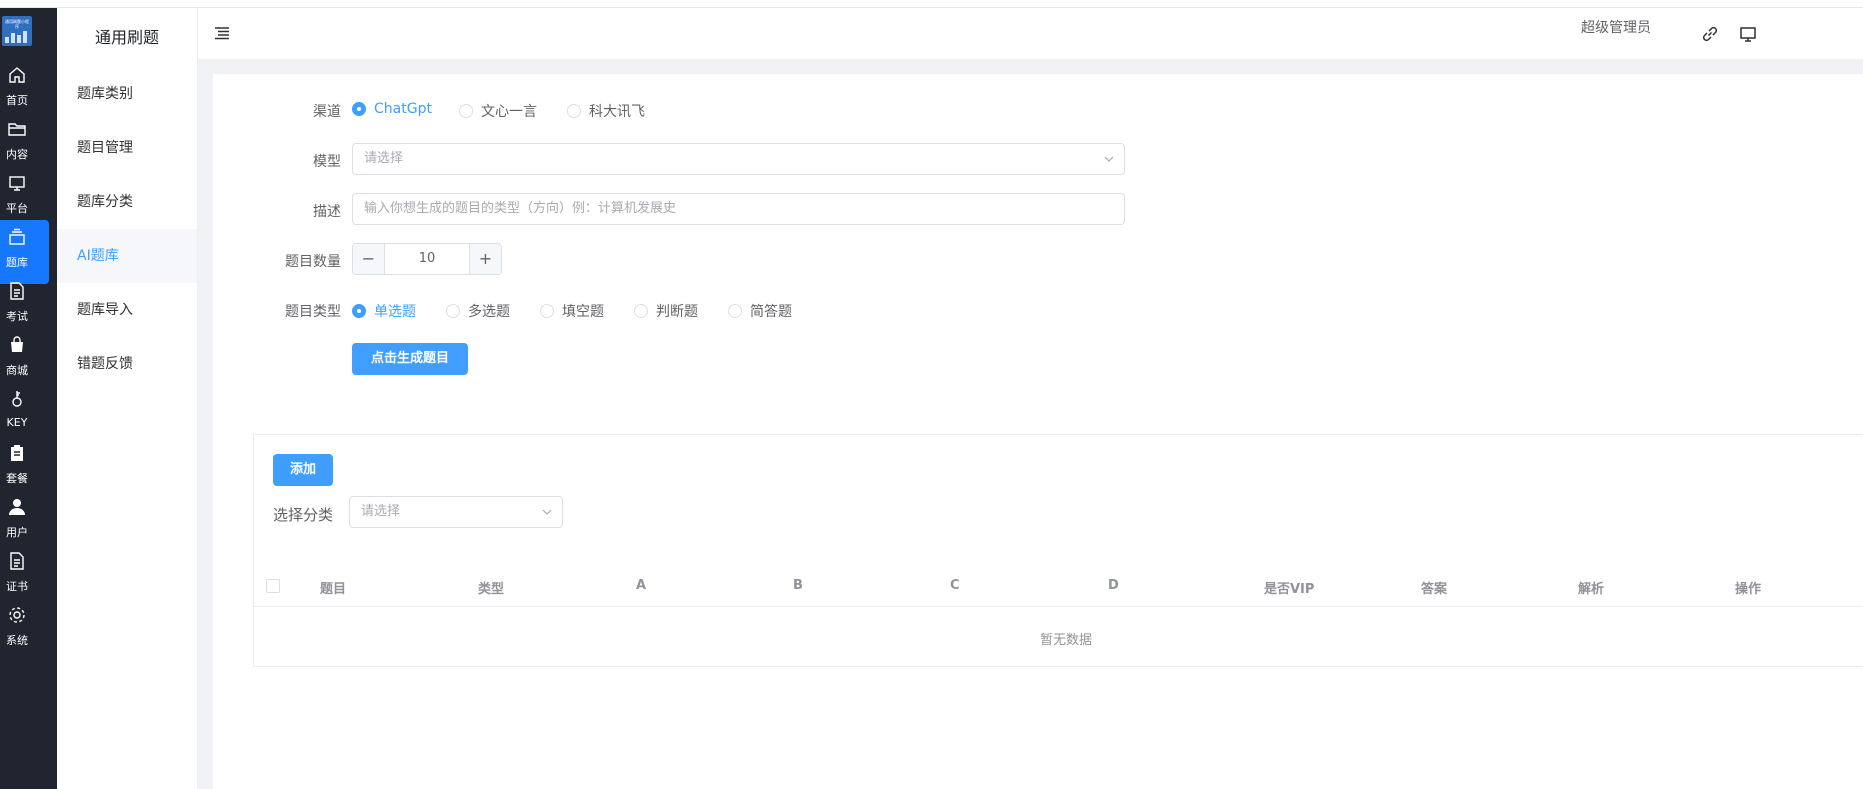 This screenshot has height=789, width=1863. Describe the element at coordinates (1066, 640) in the screenshot. I see `empty-state-text: 暂无数据` at that location.